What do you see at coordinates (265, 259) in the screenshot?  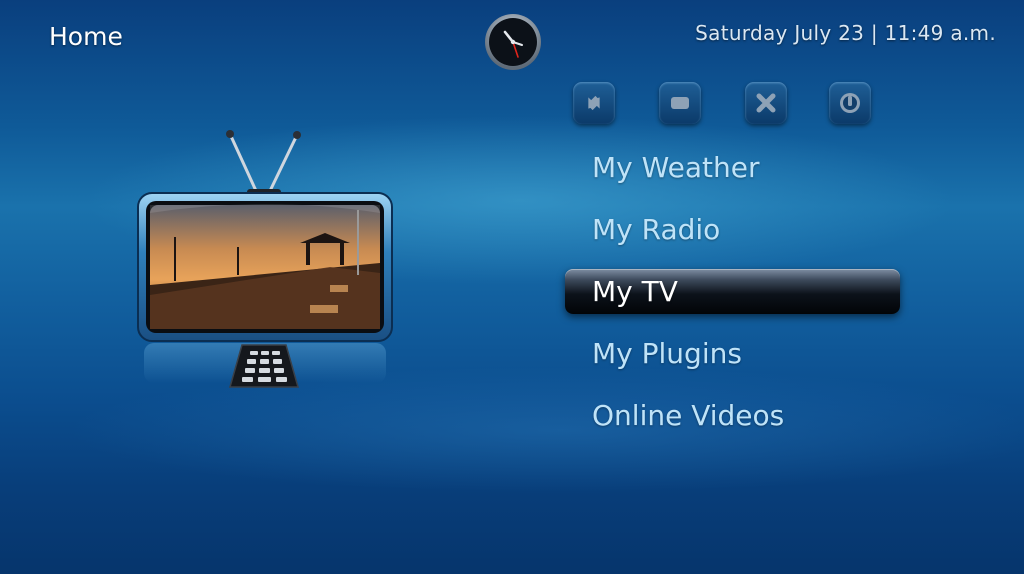 I see `tv-icon` at bounding box center [265, 259].